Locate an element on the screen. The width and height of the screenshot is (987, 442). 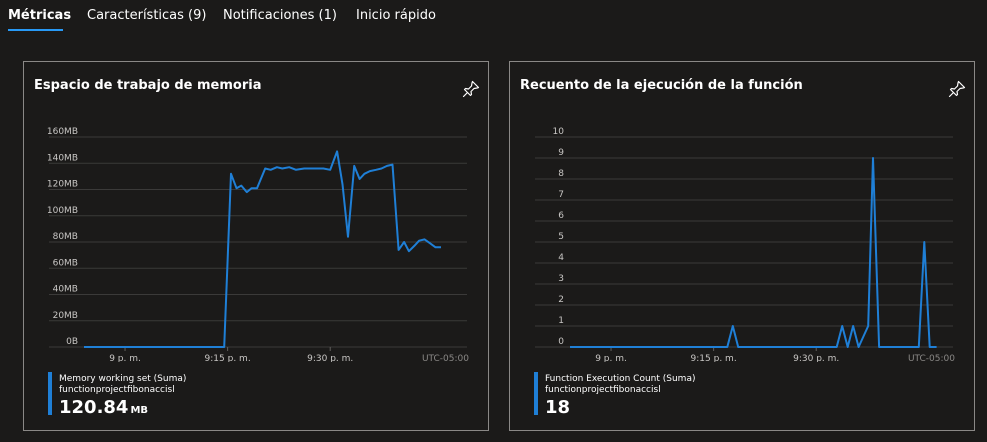
y-tick-label: 4 is located at coordinates (561, 258).